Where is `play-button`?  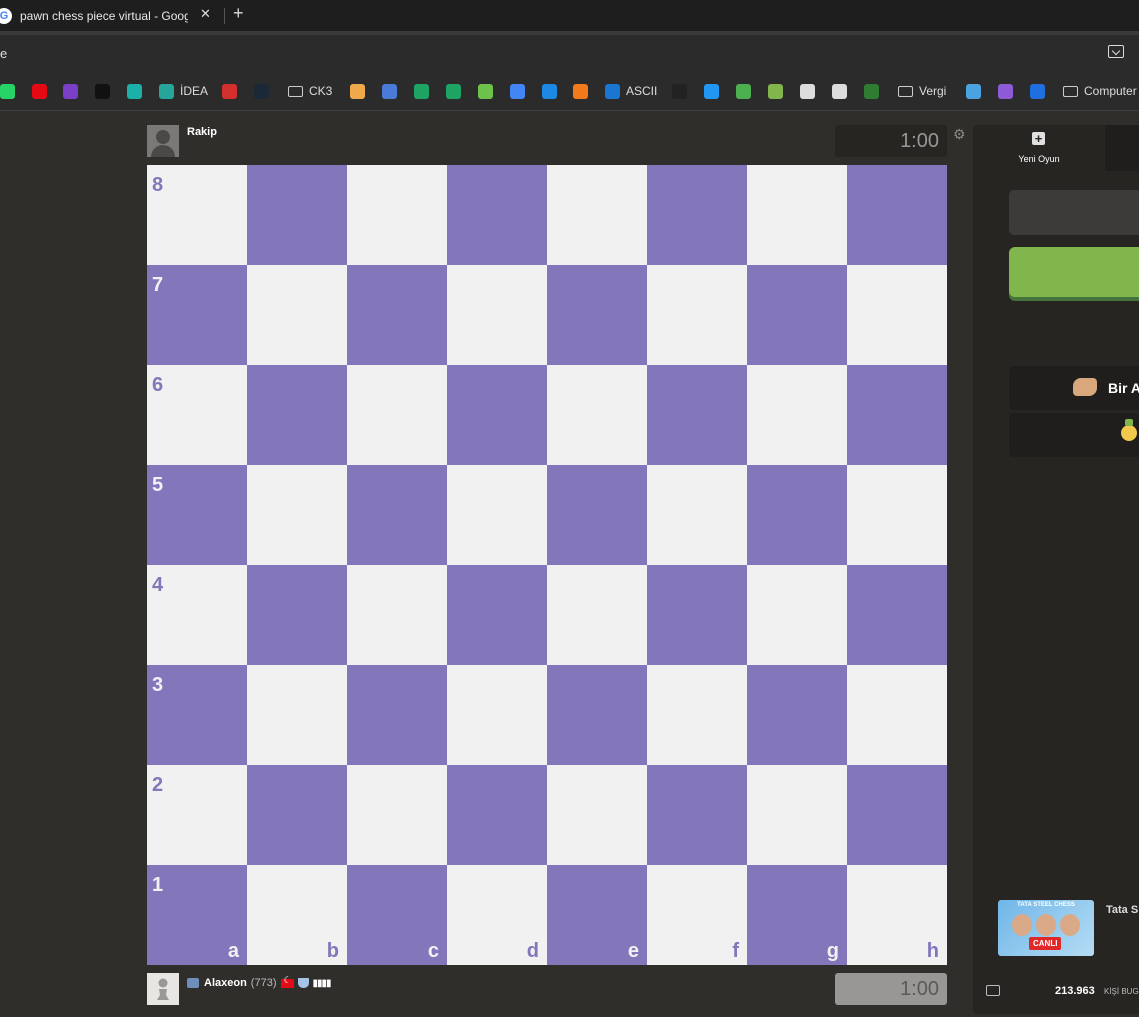
play-button is located at coordinates (1074, 272).